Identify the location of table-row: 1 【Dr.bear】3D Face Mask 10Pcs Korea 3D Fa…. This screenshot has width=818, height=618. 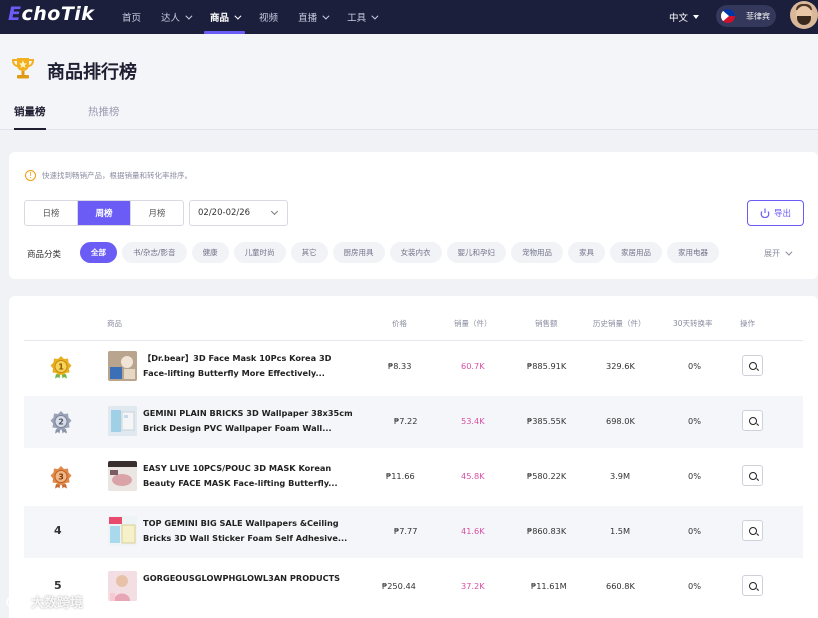
(413, 367).